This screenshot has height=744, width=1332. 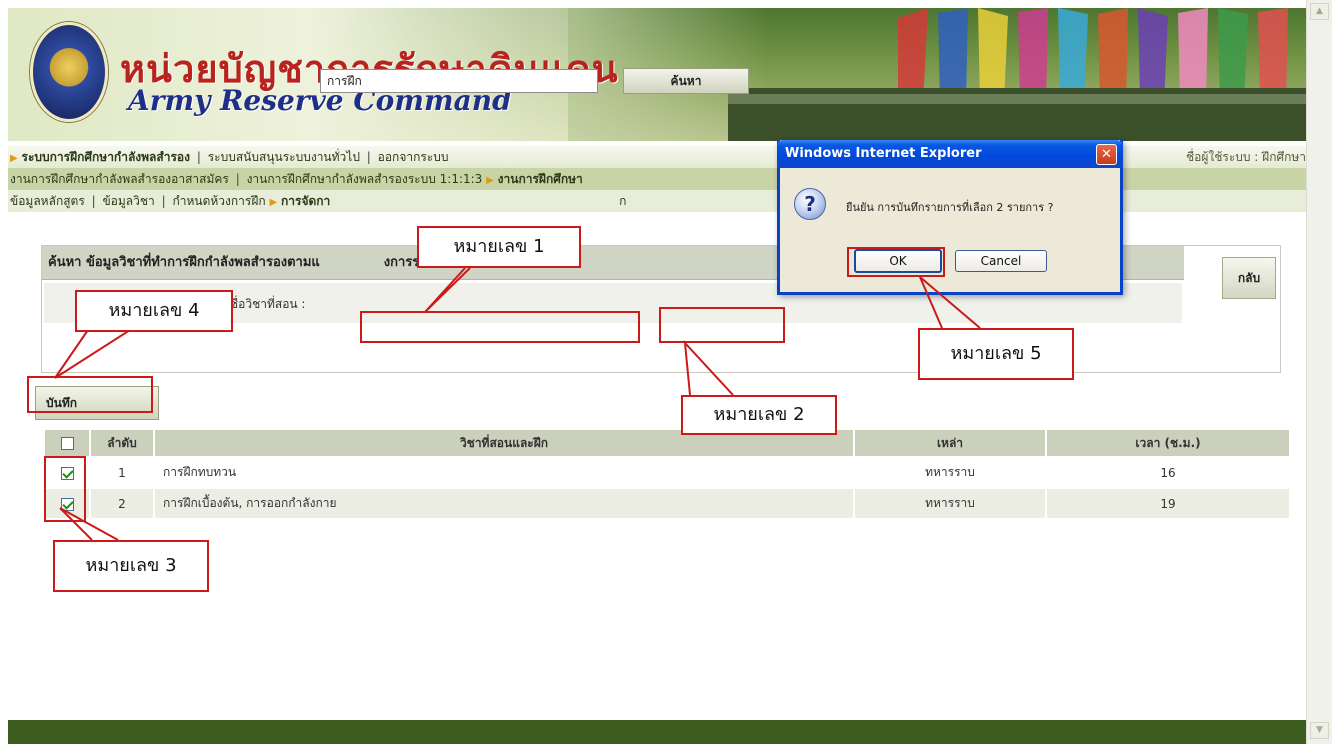 What do you see at coordinates (950, 443) in the screenshot?
I see `branch-header: เหล่า` at bounding box center [950, 443].